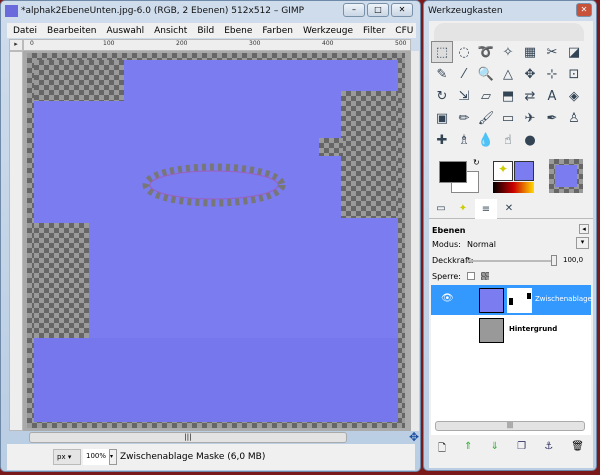 This screenshot has width=600, height=475. What do you see at coordinates (96, 457) in the screenshot?
I see `zoom-select: 100%` at bounding box center [96, 457].